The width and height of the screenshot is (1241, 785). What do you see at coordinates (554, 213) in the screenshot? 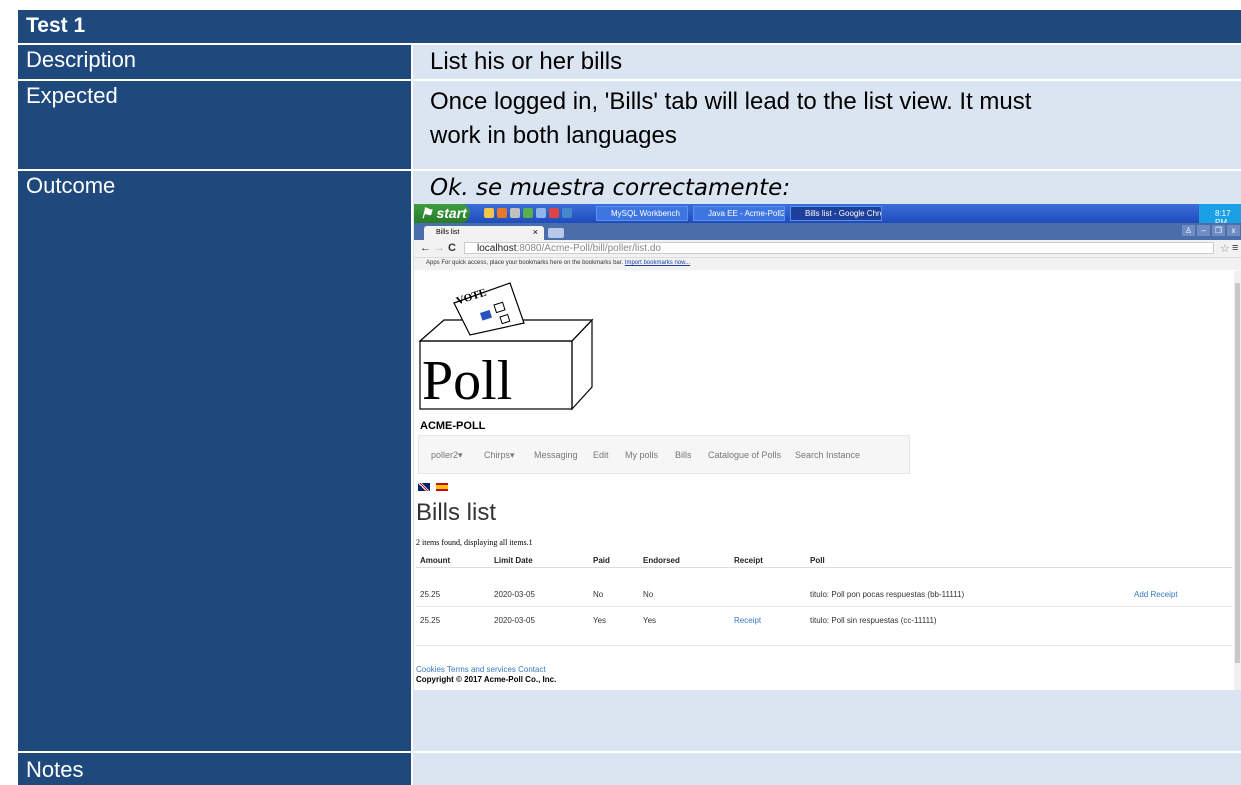
I see `media-icon` at bounding box center [554, 213].